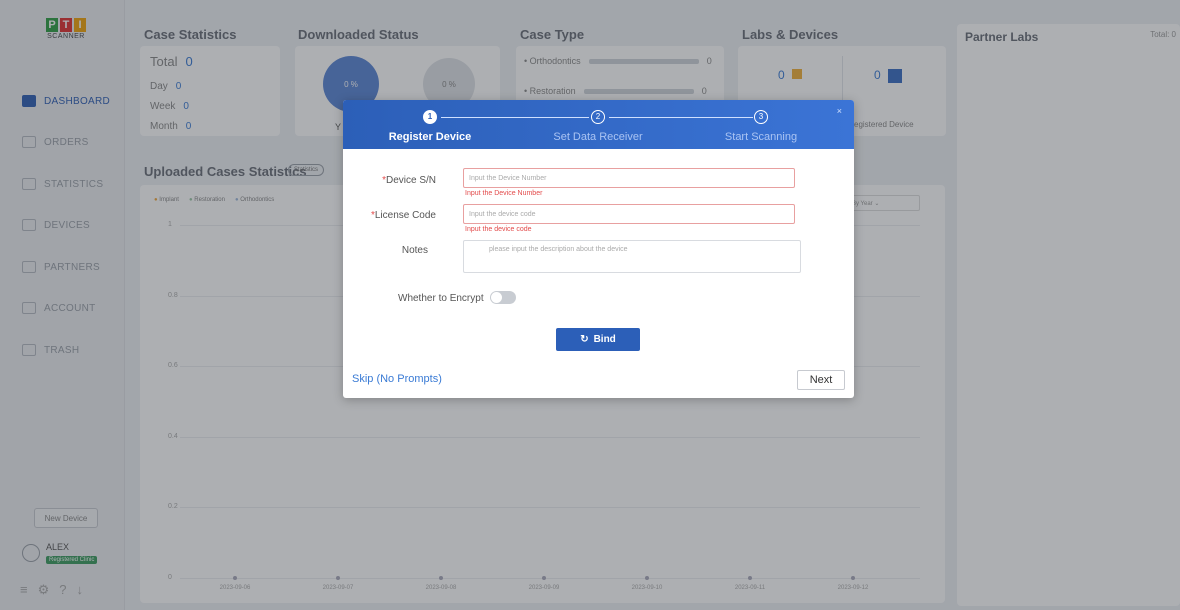  I want to click on step-1-indicator: 1, so click(430, 117).